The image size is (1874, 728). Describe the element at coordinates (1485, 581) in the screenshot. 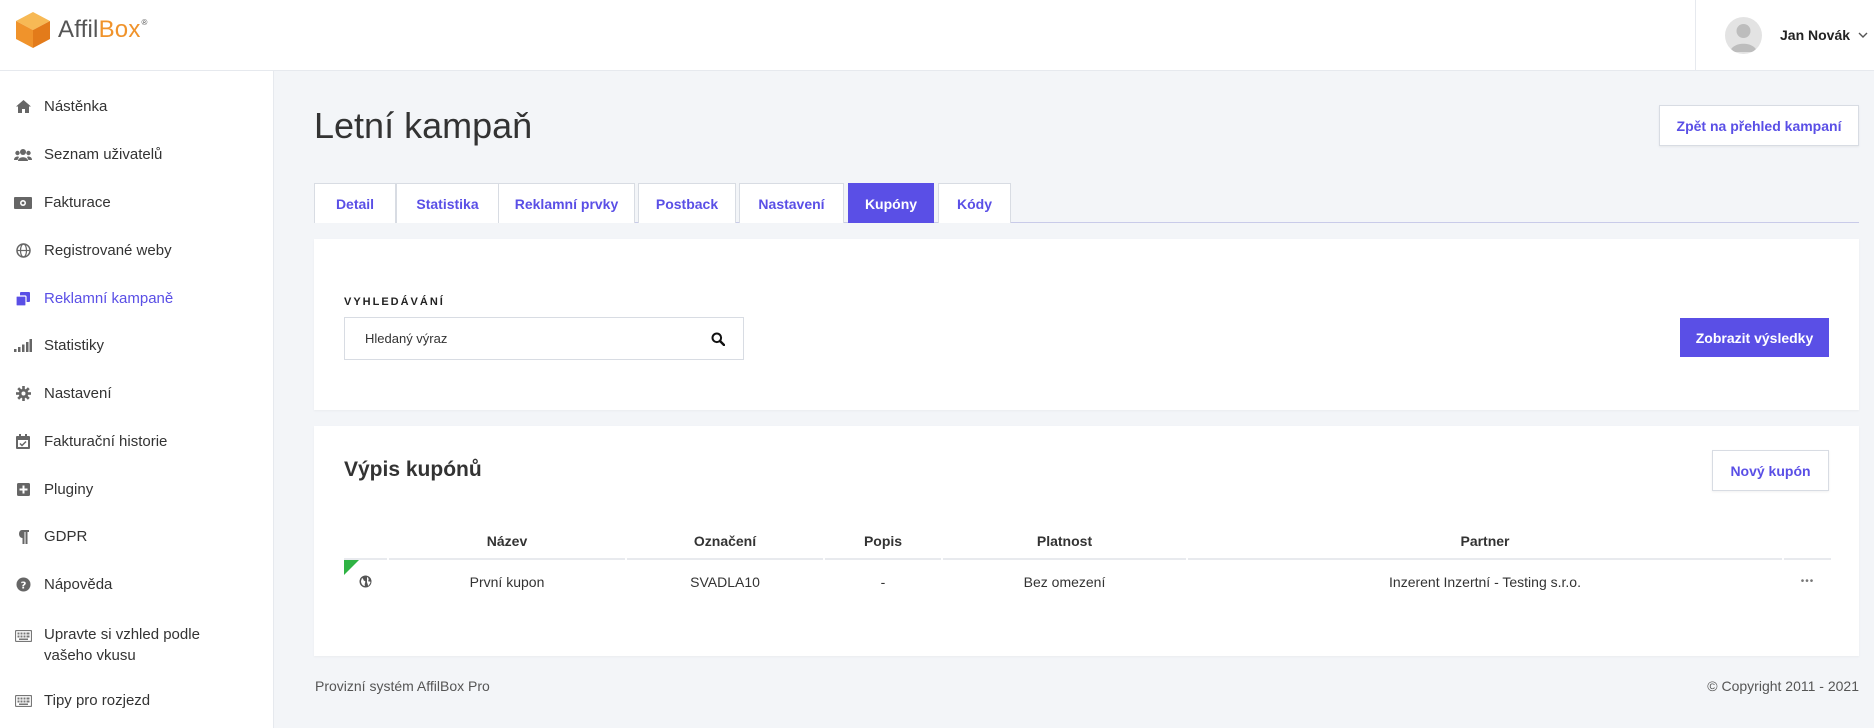

I see `coupon-partner: Inzerent Inzertní - Testing s.r.o.` at that location.